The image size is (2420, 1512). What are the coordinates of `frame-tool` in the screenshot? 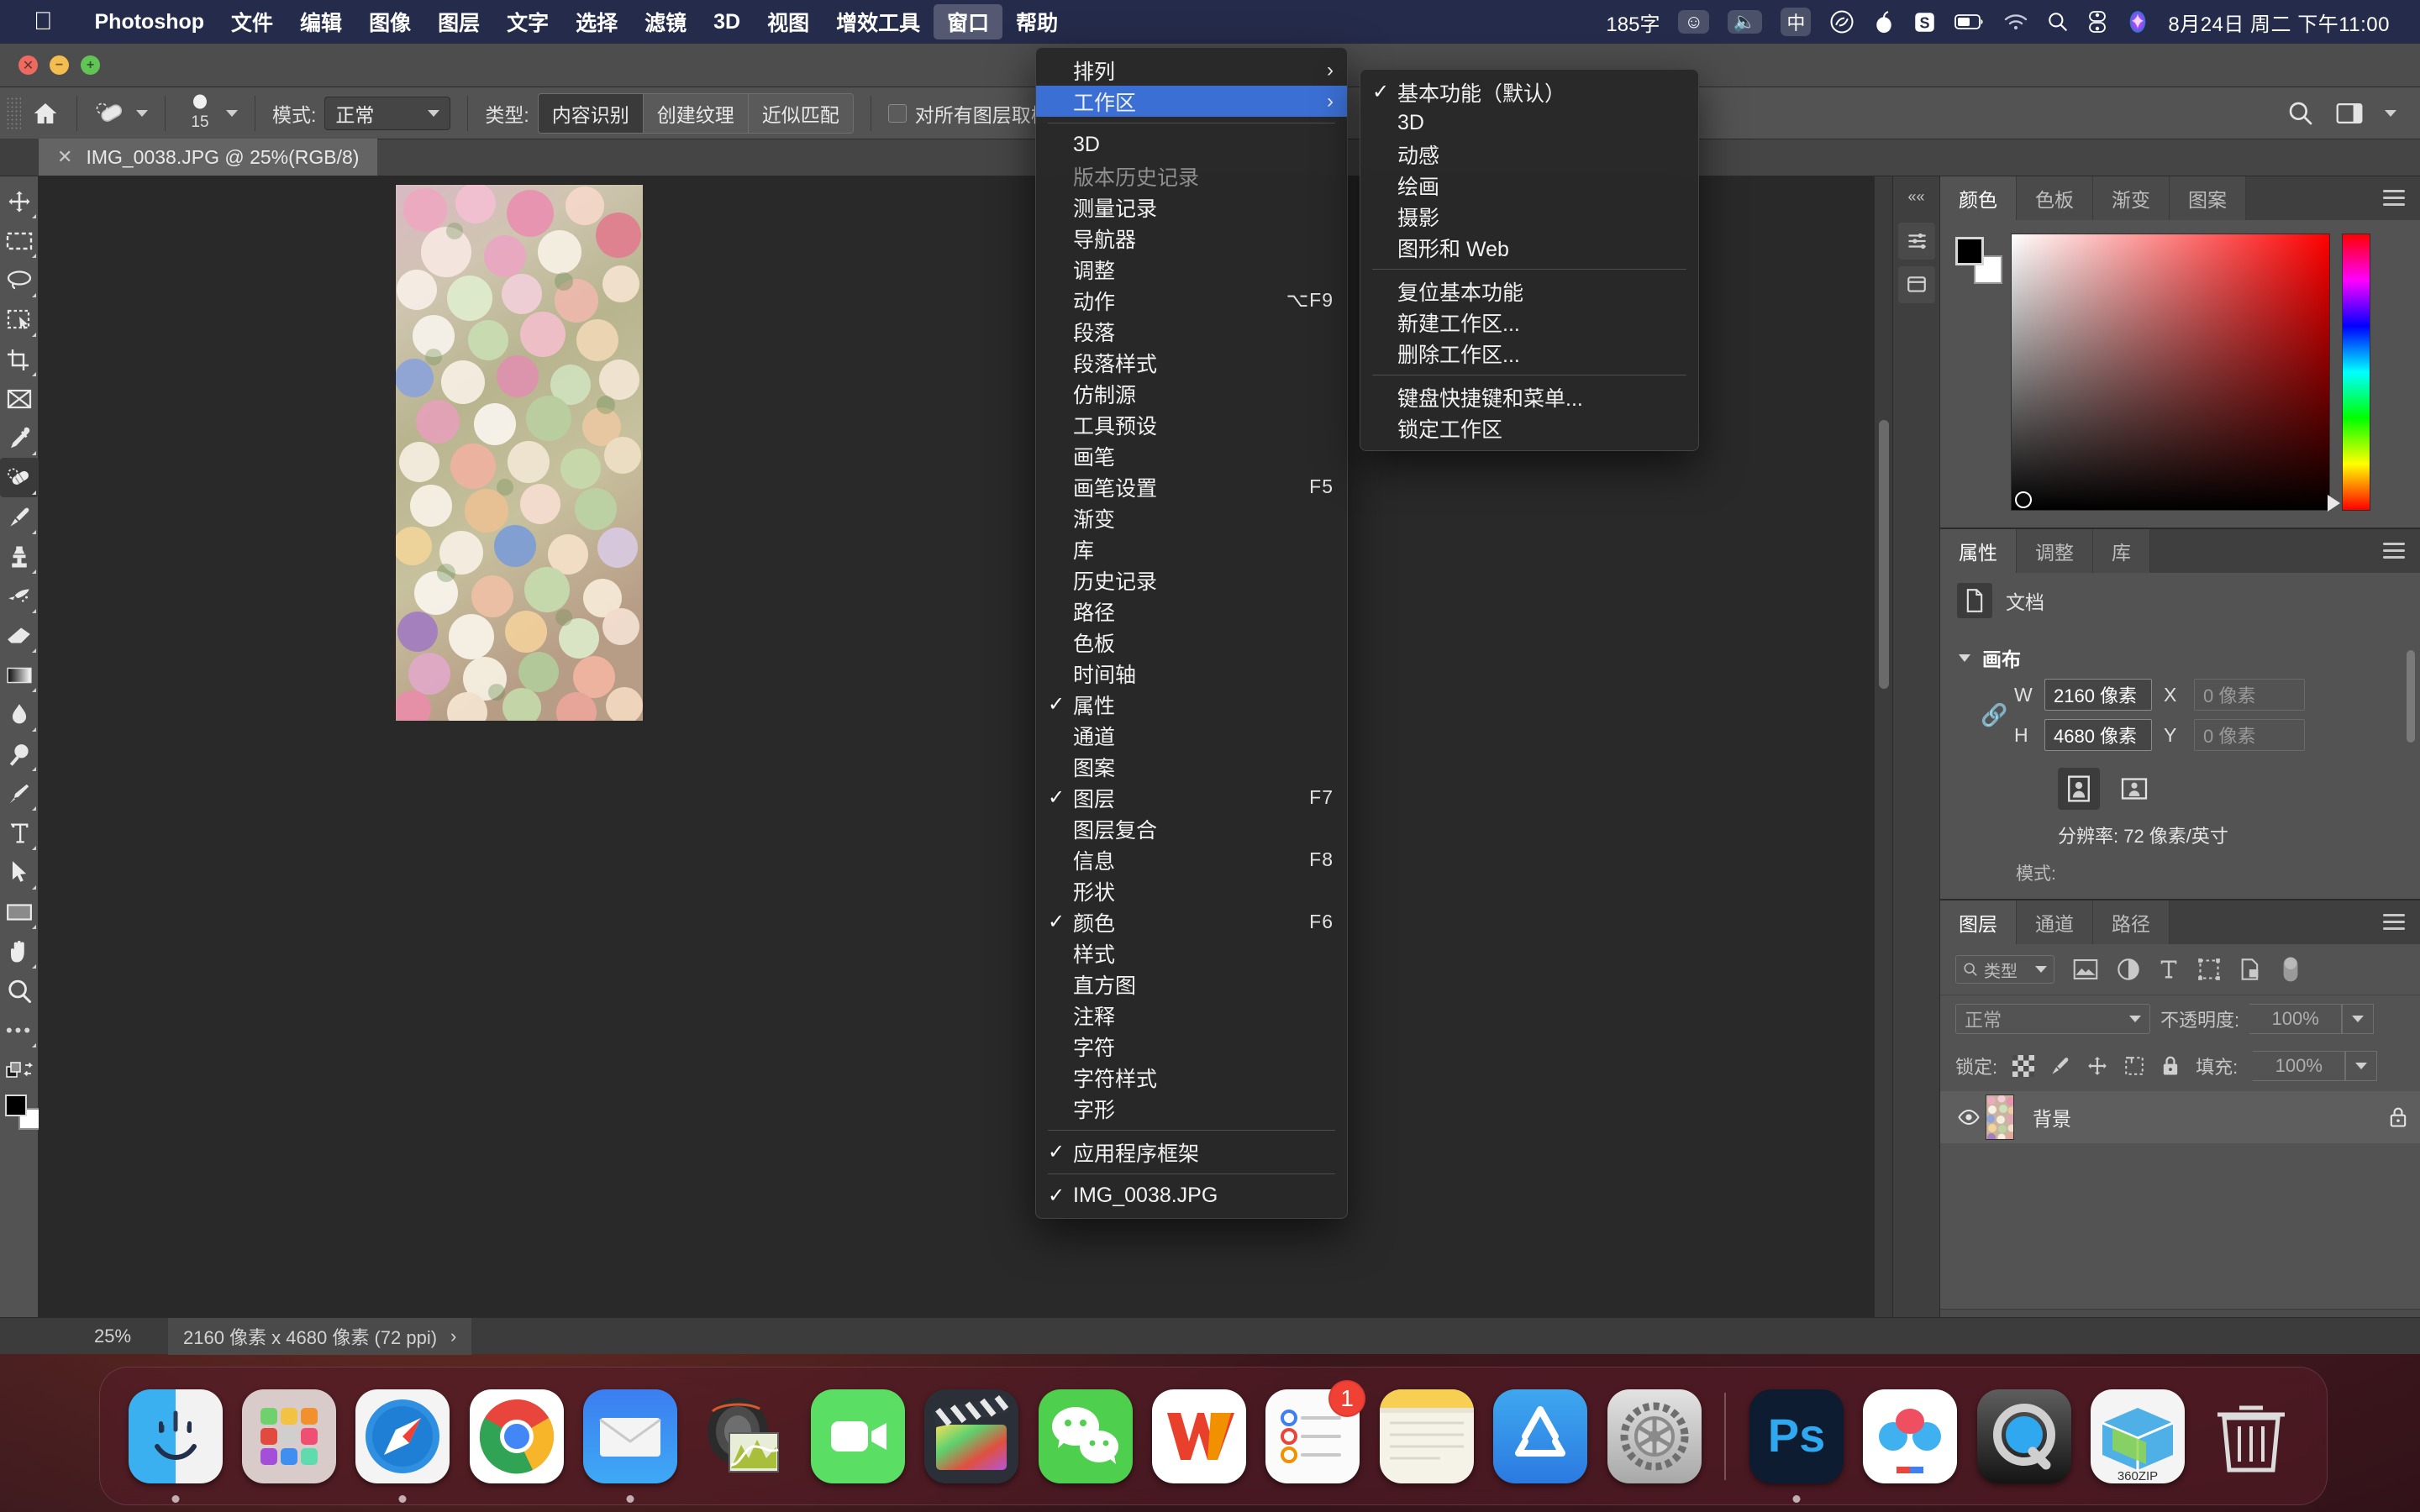 It's located at (19, 398).